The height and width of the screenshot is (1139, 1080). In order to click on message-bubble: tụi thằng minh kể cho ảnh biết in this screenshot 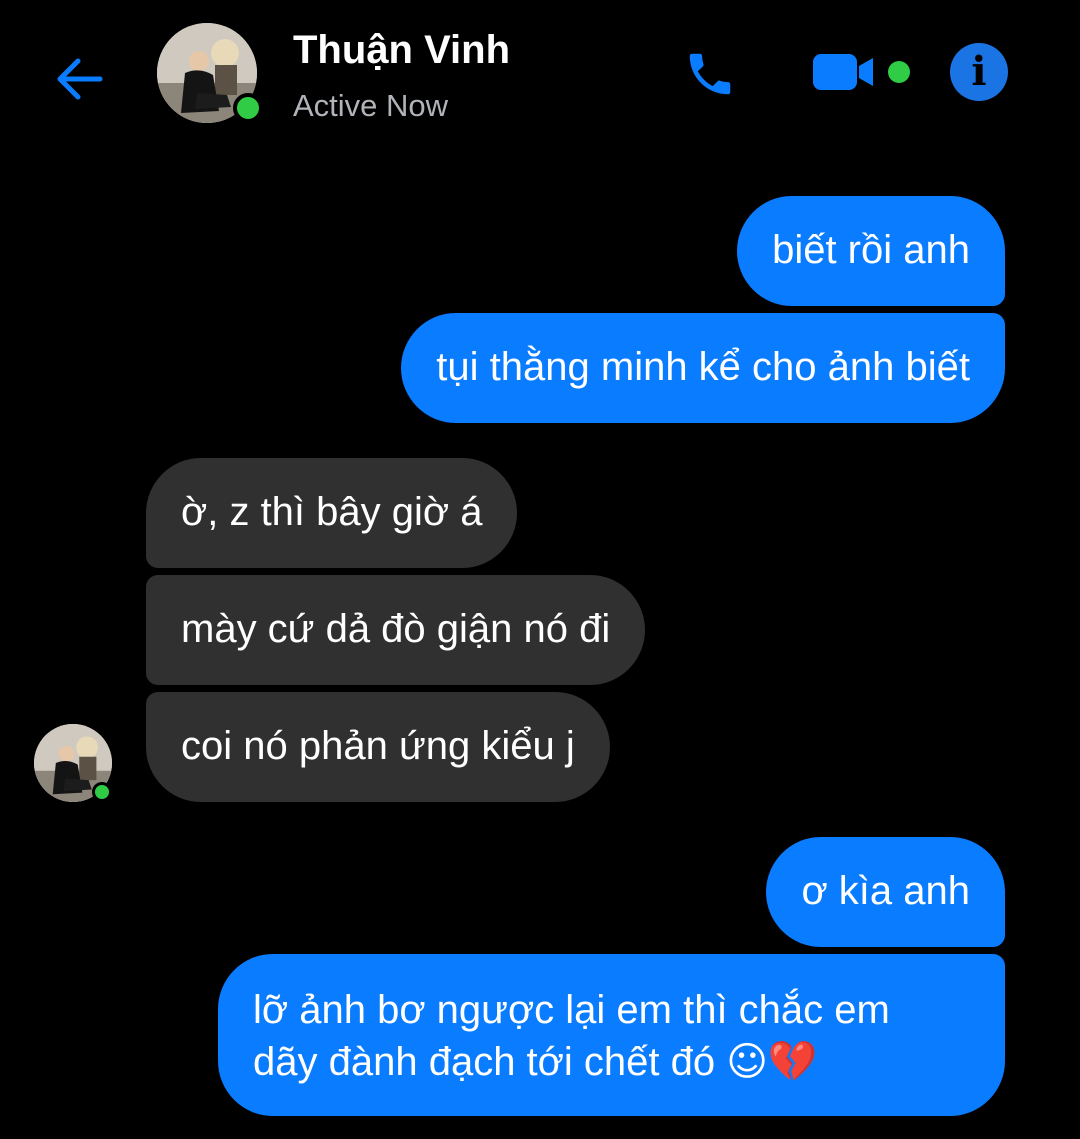, I will do `click(703, 368)`.